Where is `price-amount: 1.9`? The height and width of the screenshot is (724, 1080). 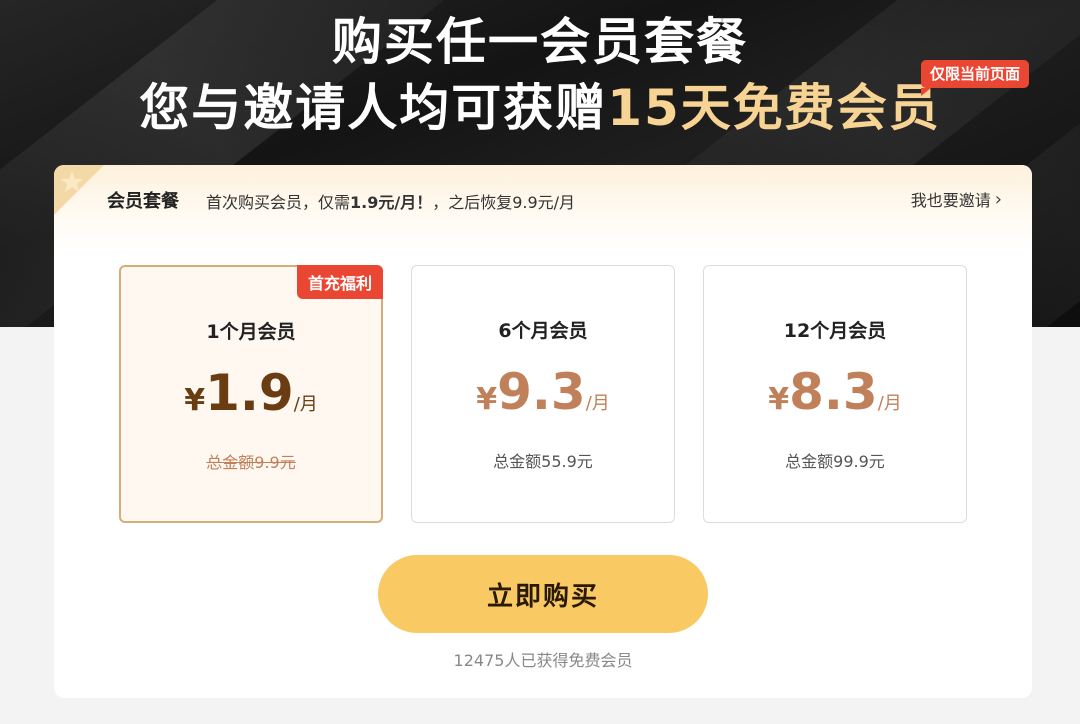
price-amount: 1.9 is located at coordinates (249, 393).